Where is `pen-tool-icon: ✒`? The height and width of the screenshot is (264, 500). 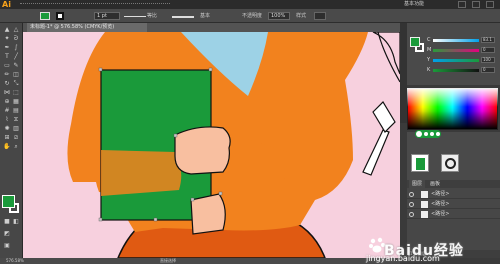
pen-tool-icon: ✒ is located at coordinates (7, 48).